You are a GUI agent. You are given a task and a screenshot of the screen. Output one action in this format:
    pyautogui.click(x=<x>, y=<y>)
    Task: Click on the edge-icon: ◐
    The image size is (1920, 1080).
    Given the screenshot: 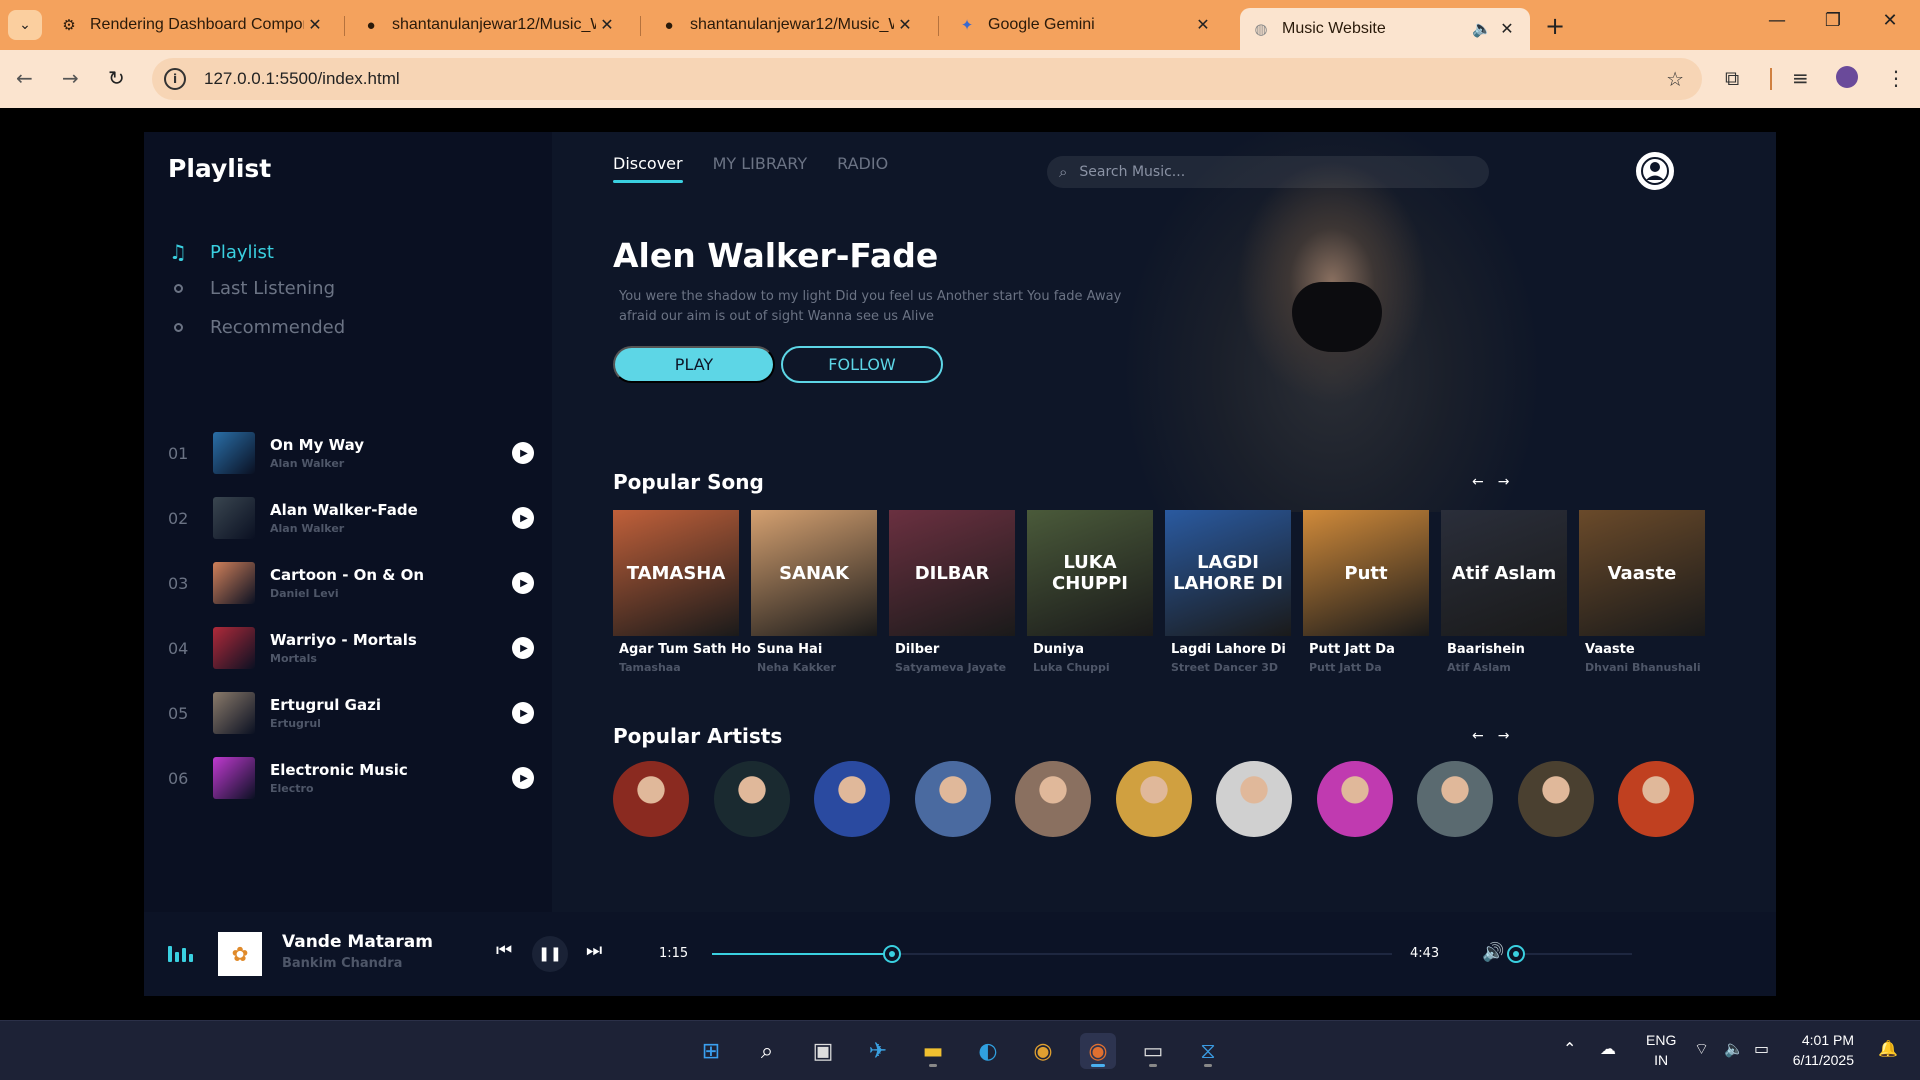 What is the action you would take?
    pyautogui.click(x=988, y=1051)
    